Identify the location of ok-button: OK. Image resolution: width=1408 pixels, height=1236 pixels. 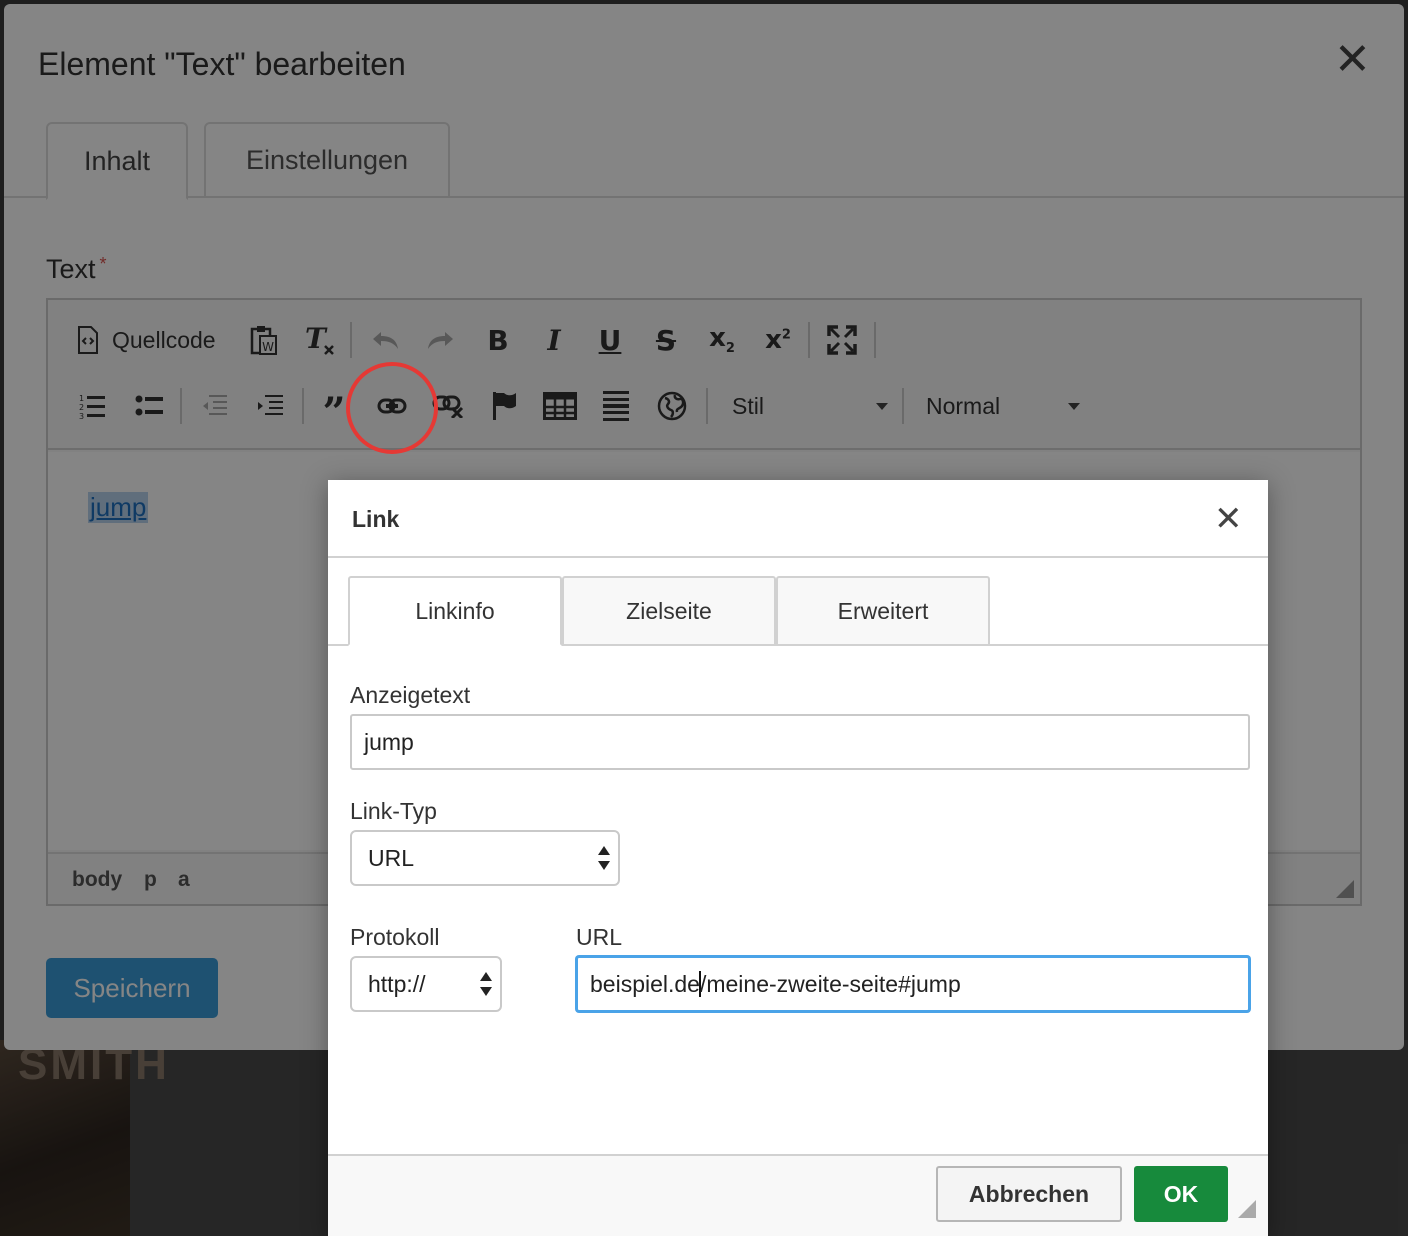
(1181, 1194).